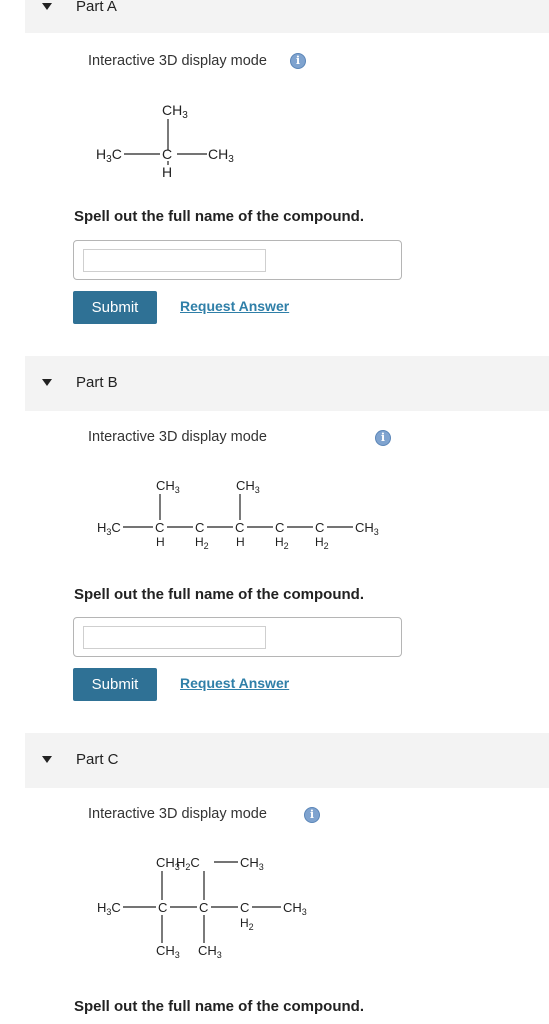 The image size is (549, 1024). I want to click on part-c-prompt: Spell out the full name of the compound., so click(219, 1006).